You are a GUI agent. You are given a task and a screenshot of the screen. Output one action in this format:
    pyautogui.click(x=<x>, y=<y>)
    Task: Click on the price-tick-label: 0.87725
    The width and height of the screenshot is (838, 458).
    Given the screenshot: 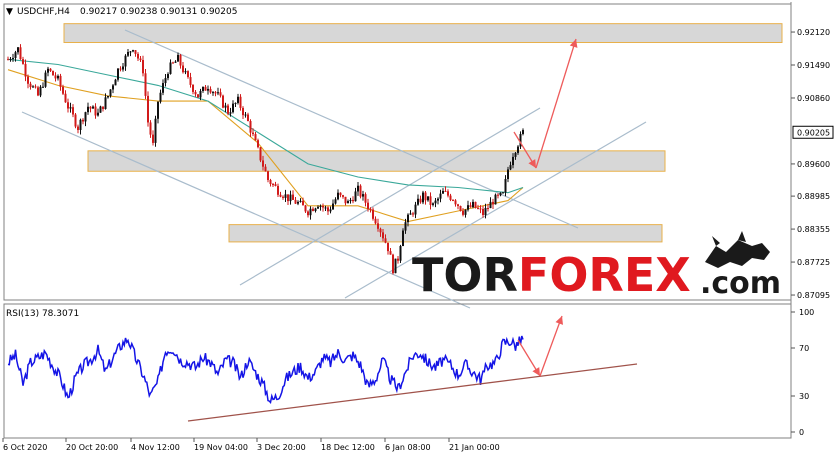 What is the action you would take?
    pyautogui.click(x=813, y=262)
    